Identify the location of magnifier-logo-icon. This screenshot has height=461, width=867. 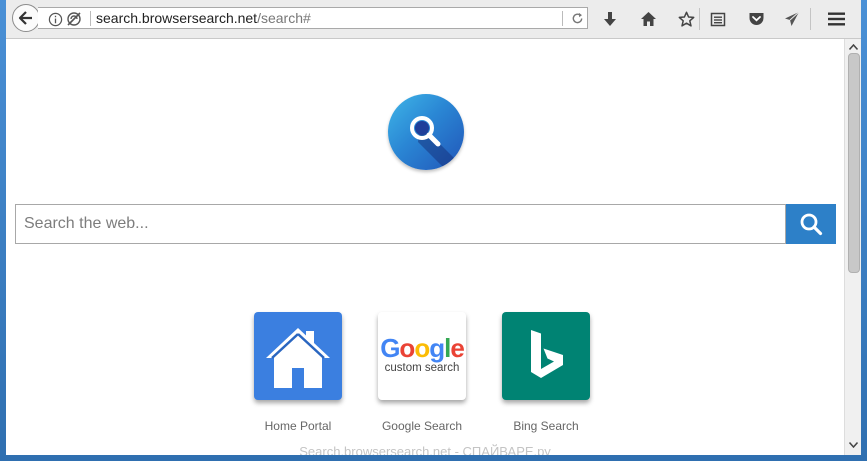
(437, 143).